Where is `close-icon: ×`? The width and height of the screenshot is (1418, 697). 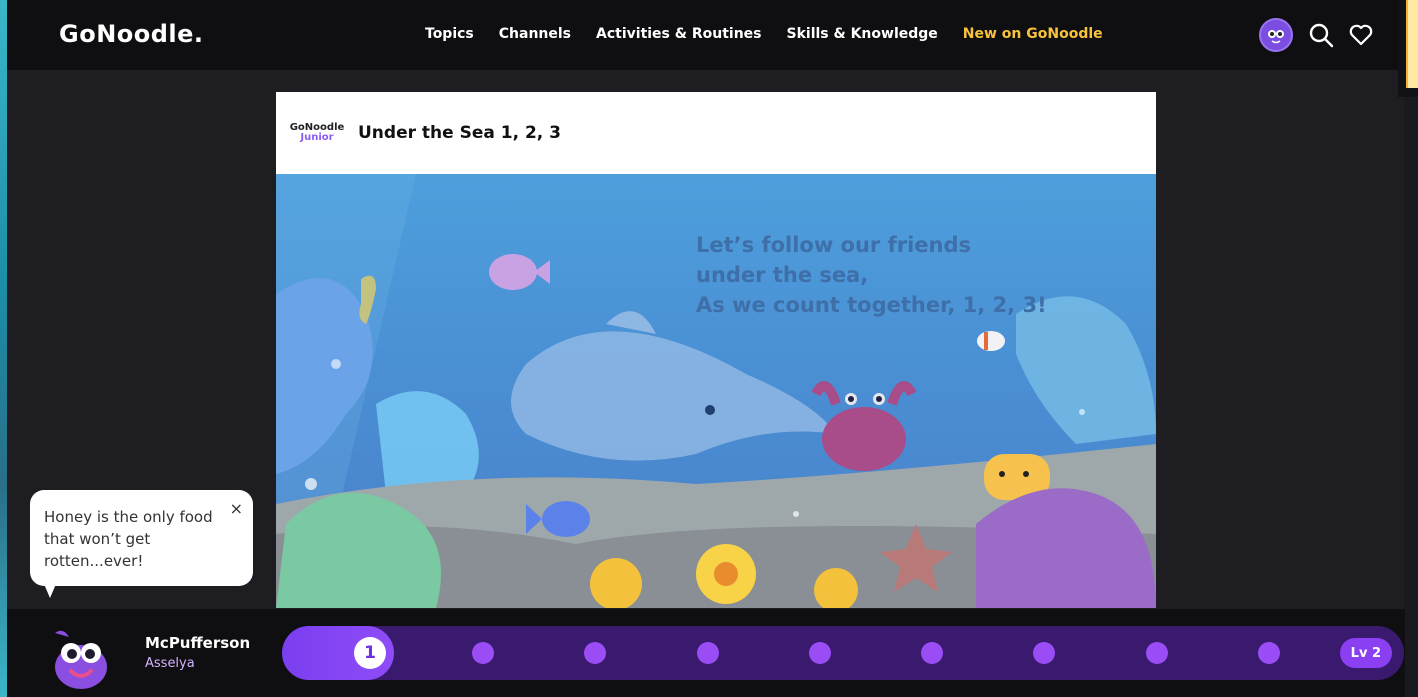 close-icon: × is located at coordinates (236, 509).